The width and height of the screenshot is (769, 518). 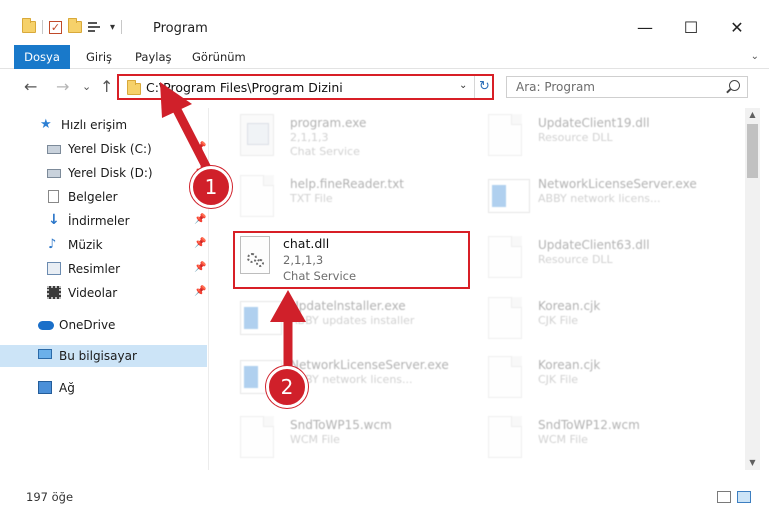 I want to click on file-name: SndToWP12.wcm, so click(x=589, y=425).